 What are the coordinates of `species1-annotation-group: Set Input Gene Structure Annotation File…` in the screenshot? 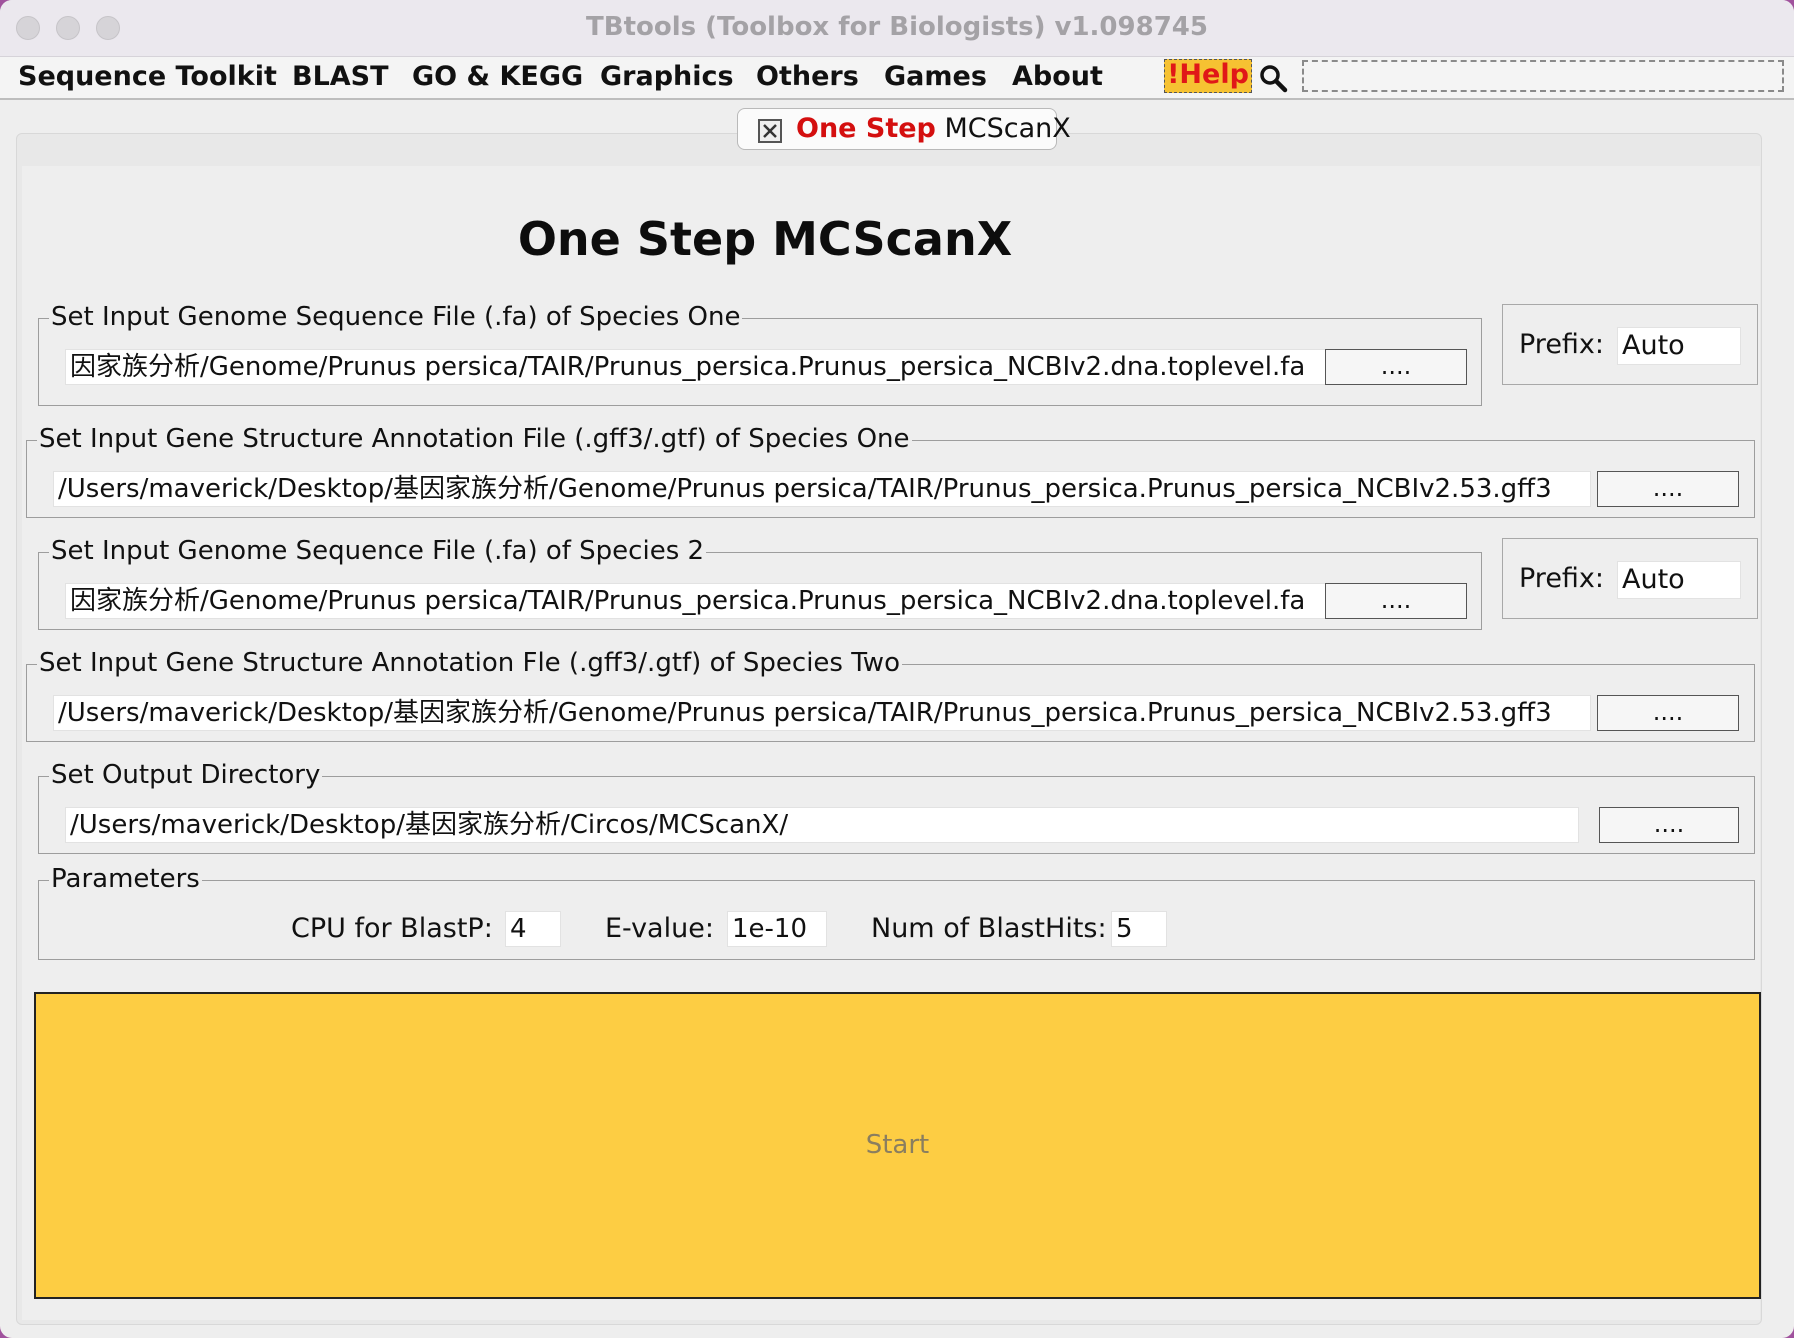 It's located at (890, 471).